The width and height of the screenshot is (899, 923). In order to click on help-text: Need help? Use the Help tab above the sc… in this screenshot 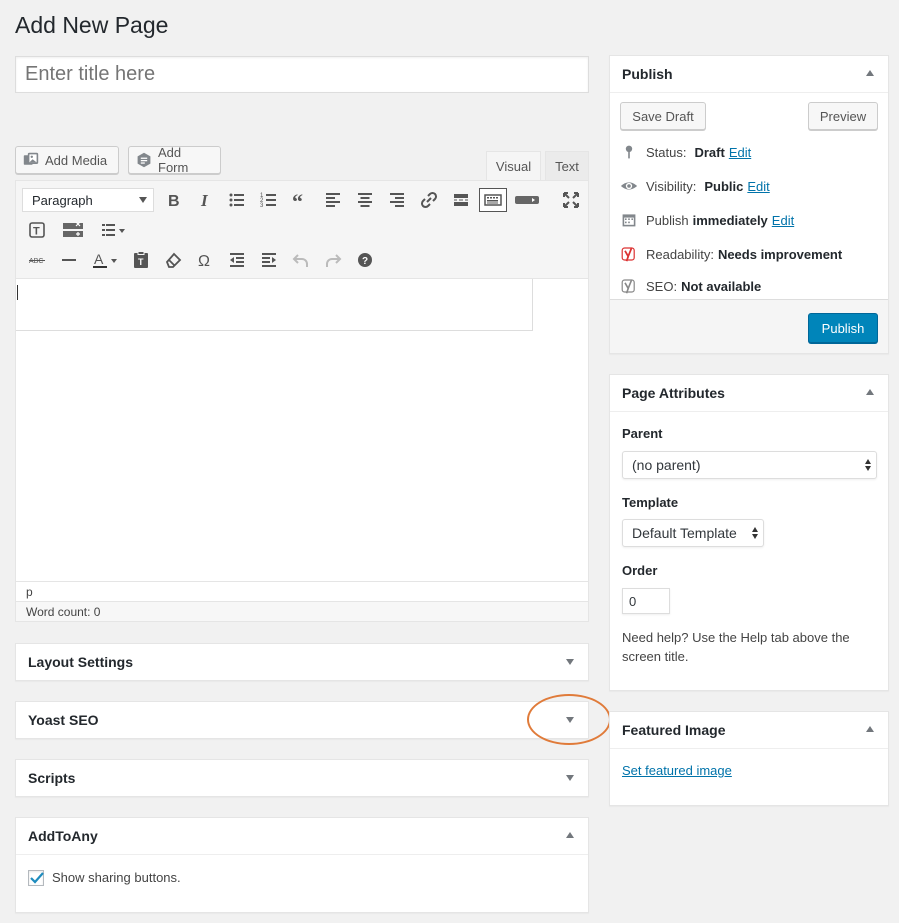, I will do `click(736, 647)`.